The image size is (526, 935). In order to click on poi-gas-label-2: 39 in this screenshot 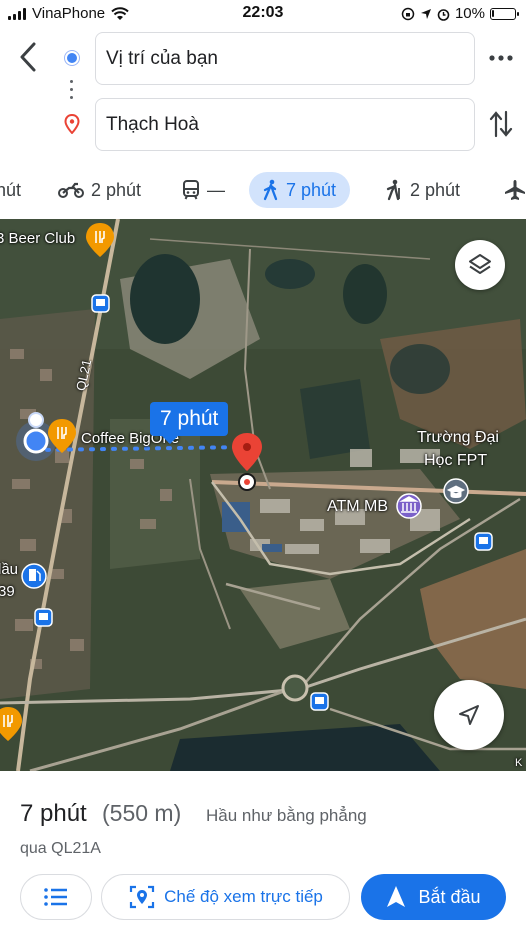, I will do `click(7, 591)`.